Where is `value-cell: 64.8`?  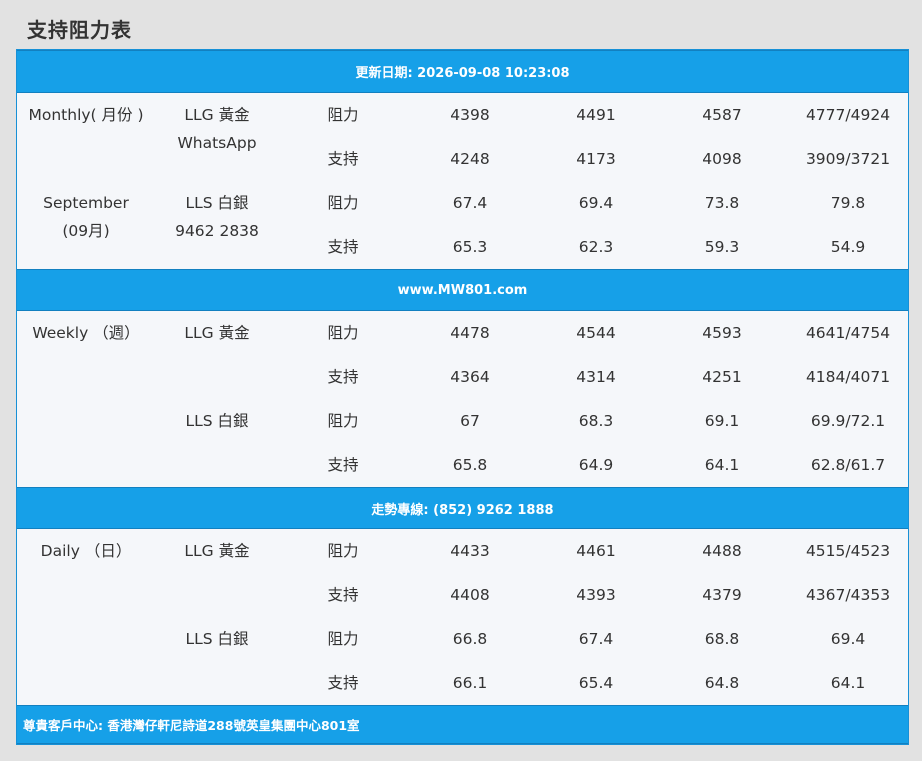
value-cell: 64.8 is located at coordinates (722, 683).